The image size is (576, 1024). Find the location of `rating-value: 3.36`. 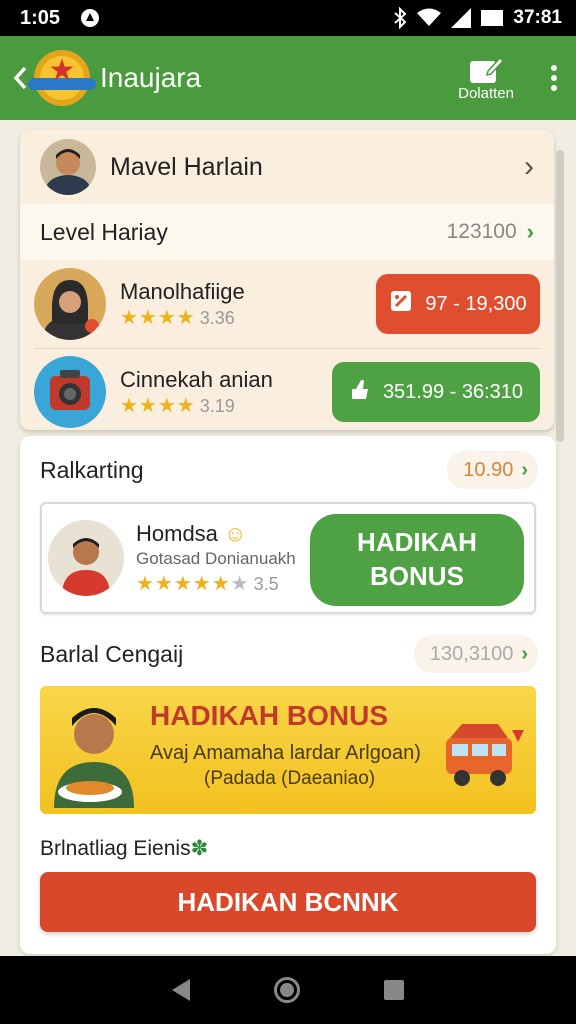

rating-value: 3.36 is located at coordinates (217, 317).